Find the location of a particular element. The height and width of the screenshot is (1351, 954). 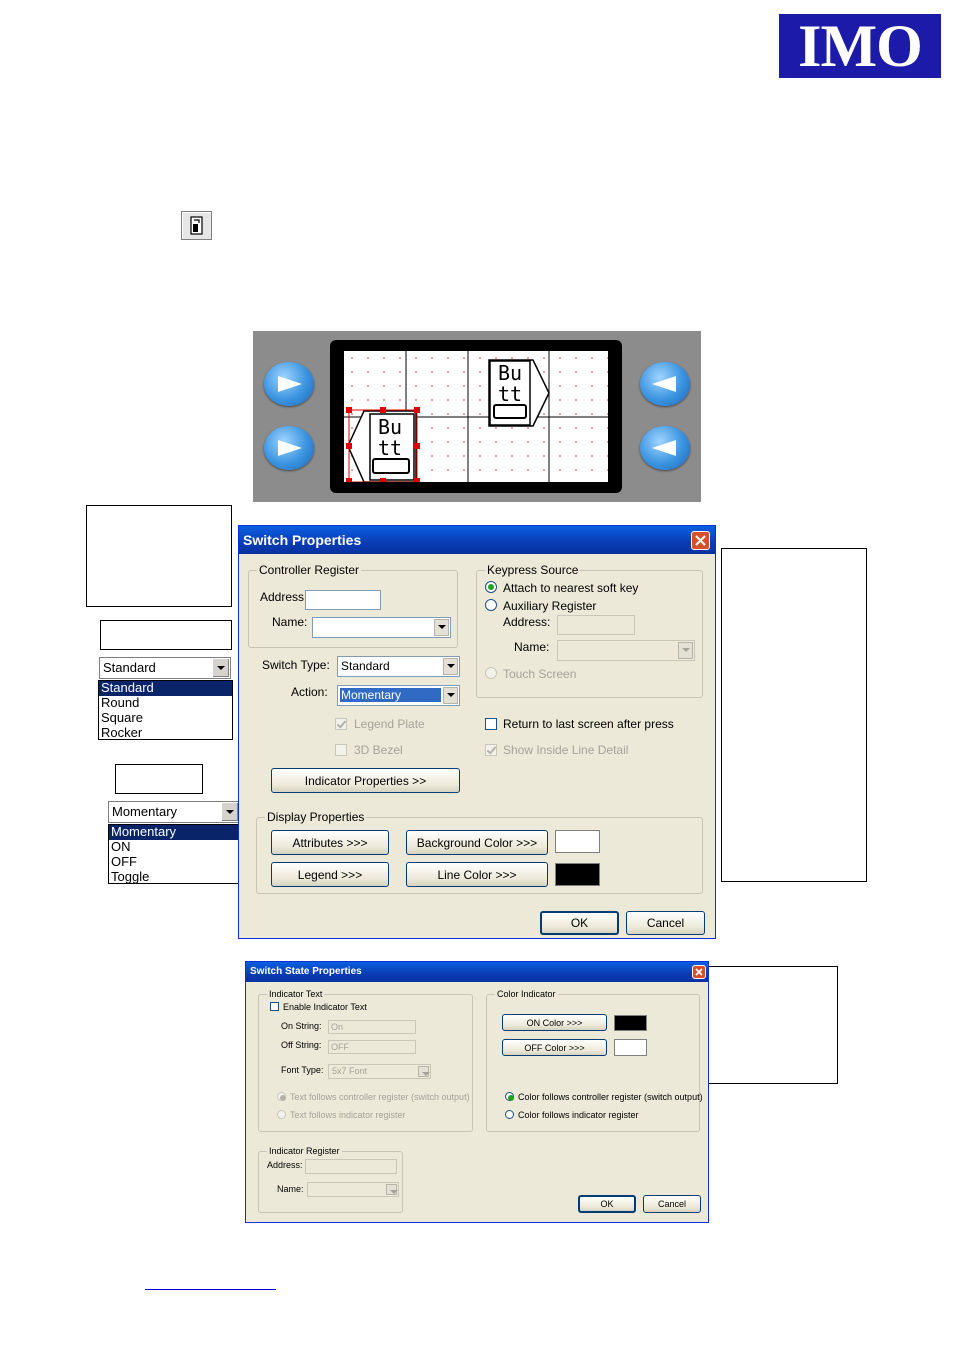

on-color-button-label: ON Color >>> is located at coordinates (554, 1022).